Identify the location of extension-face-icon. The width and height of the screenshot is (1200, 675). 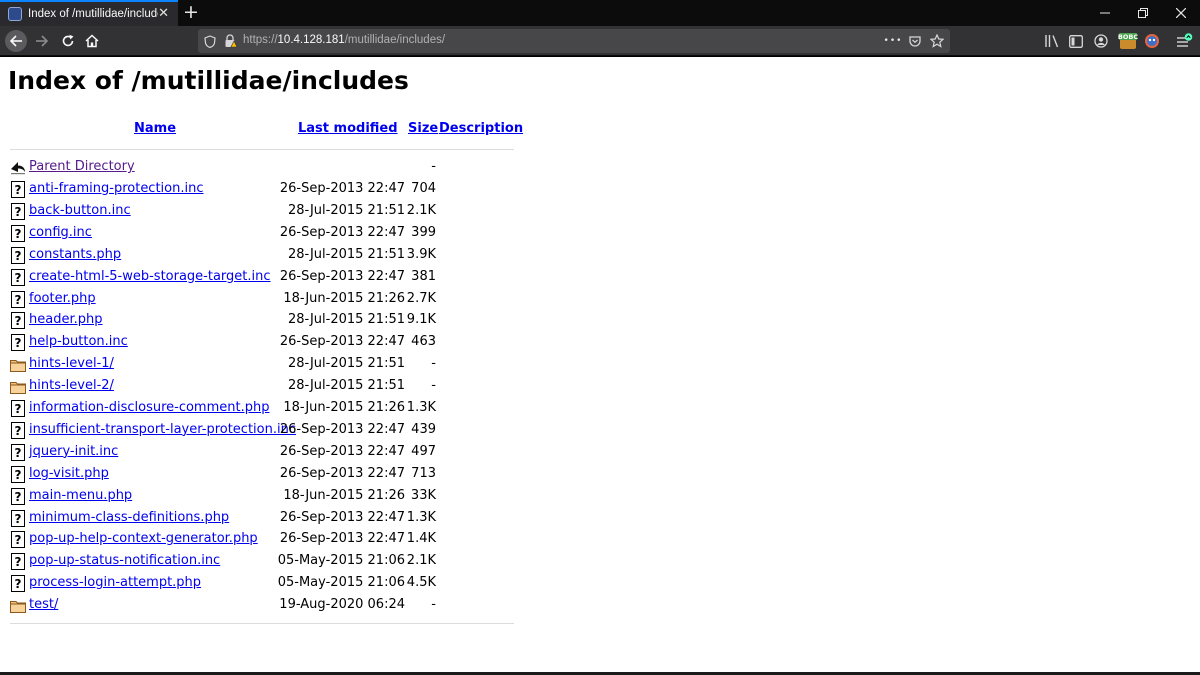
(1152, 41).